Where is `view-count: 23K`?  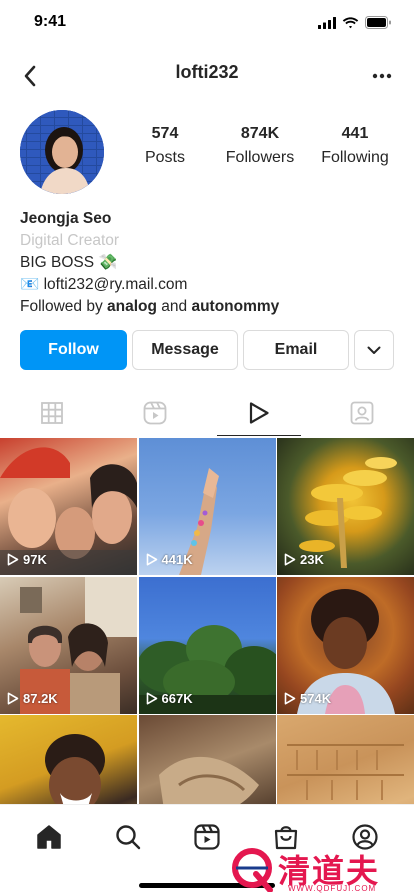 view-count: 23K is located at coordinates (304, 559).